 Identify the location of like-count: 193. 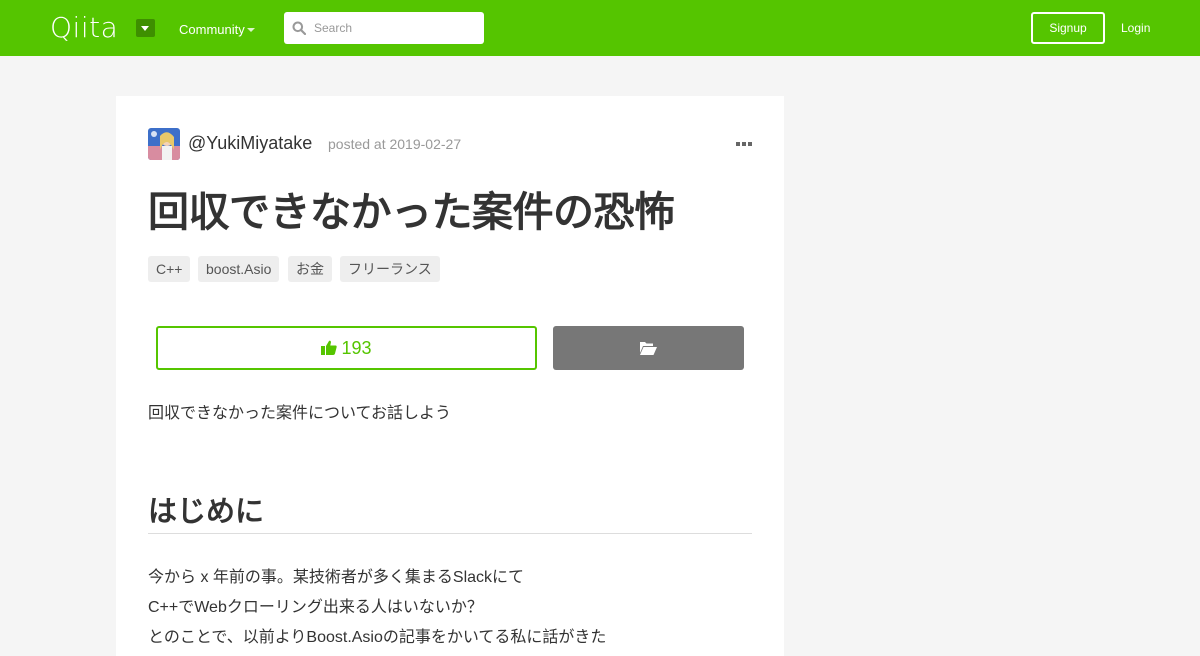
(356, 348).